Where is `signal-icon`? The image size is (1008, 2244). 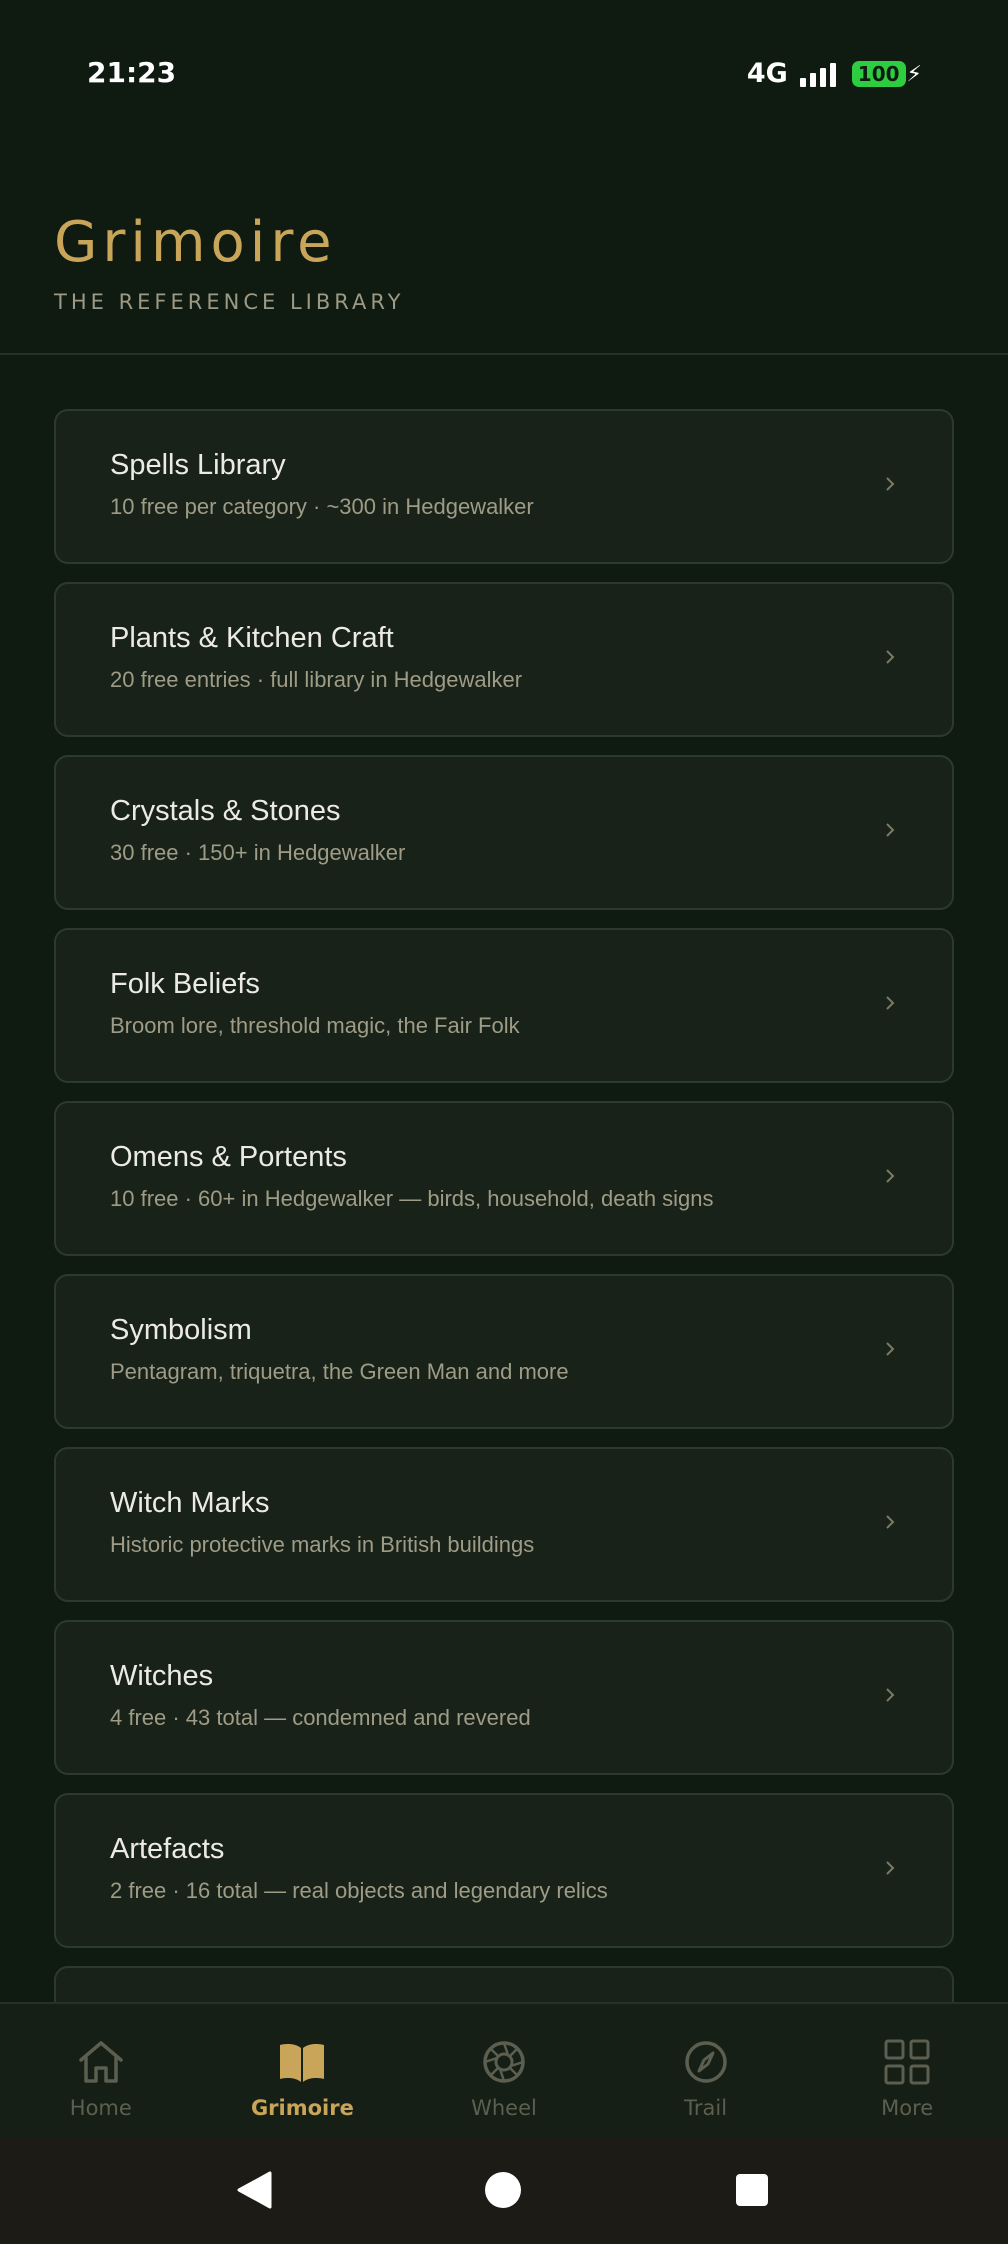 signal-icon is located at coordinates (817, 74).